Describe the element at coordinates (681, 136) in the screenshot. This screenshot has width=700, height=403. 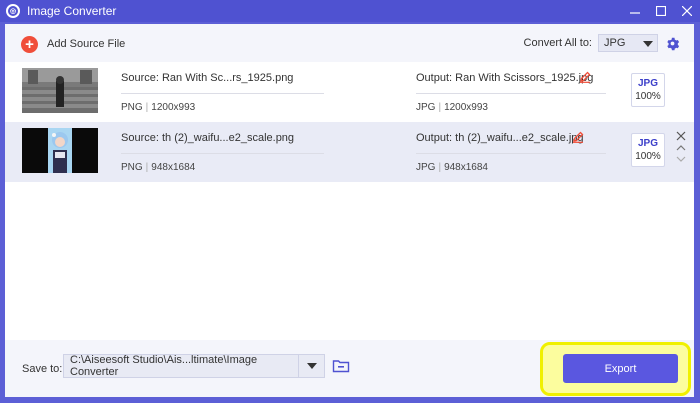
I see `remove-x-icon` at that location.